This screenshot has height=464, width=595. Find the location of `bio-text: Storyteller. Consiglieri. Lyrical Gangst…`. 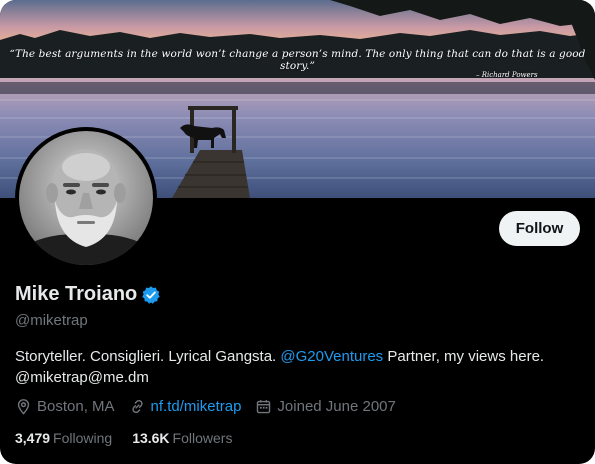

bio-text: Storyteller. Consiglieri. Lyrical Gangst… is located at coordinates (148, 356).